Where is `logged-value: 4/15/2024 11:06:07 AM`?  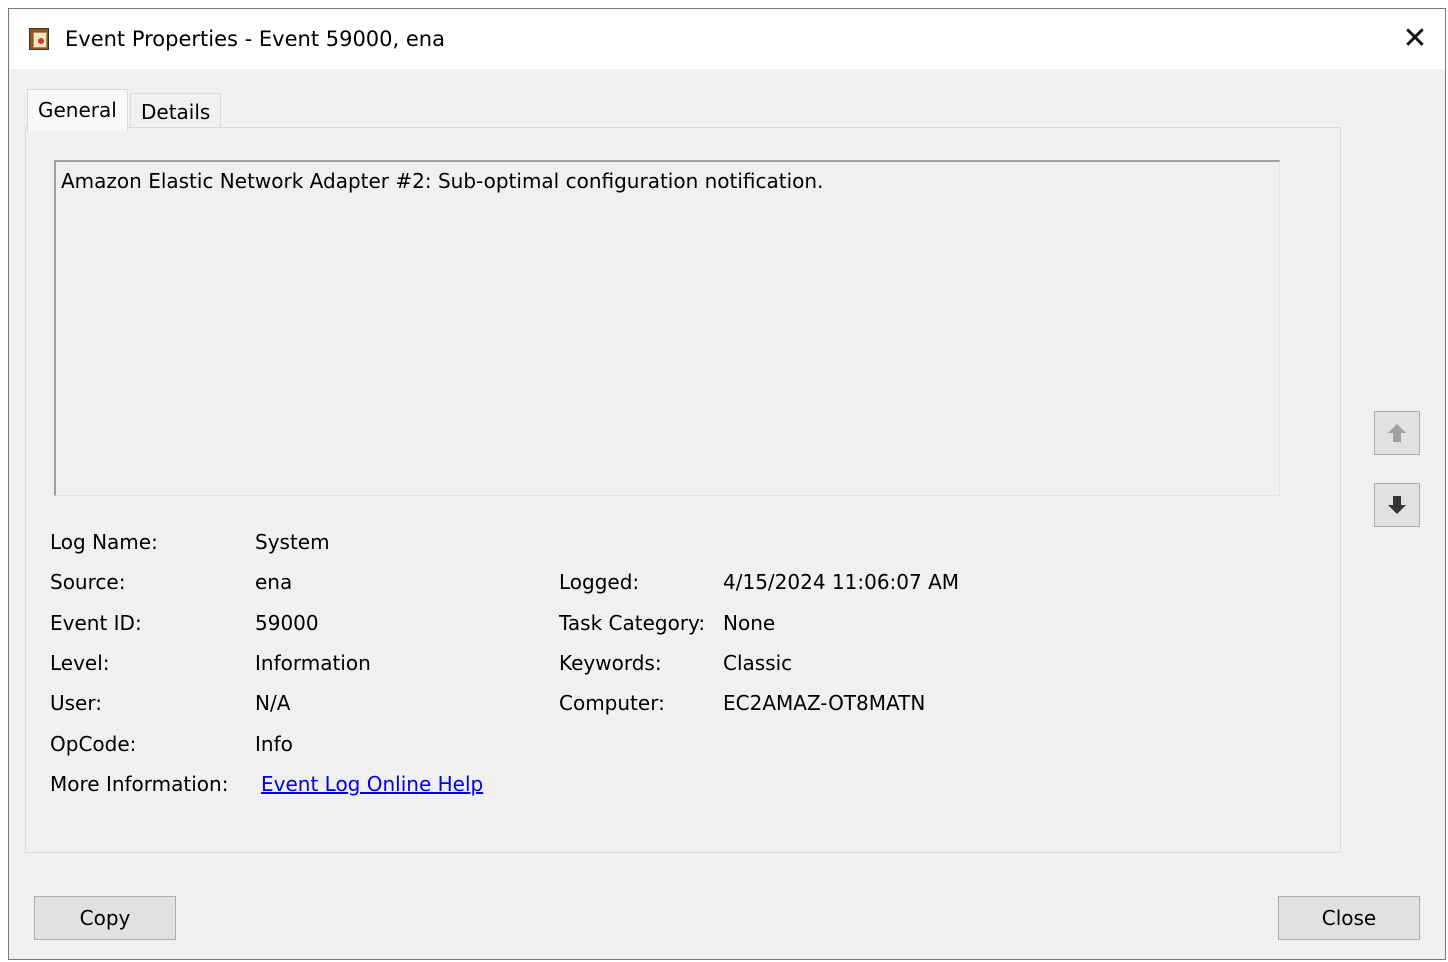 logged-value: 4/15/2024 11:06:07 AM is located at coordinates (841, 582).